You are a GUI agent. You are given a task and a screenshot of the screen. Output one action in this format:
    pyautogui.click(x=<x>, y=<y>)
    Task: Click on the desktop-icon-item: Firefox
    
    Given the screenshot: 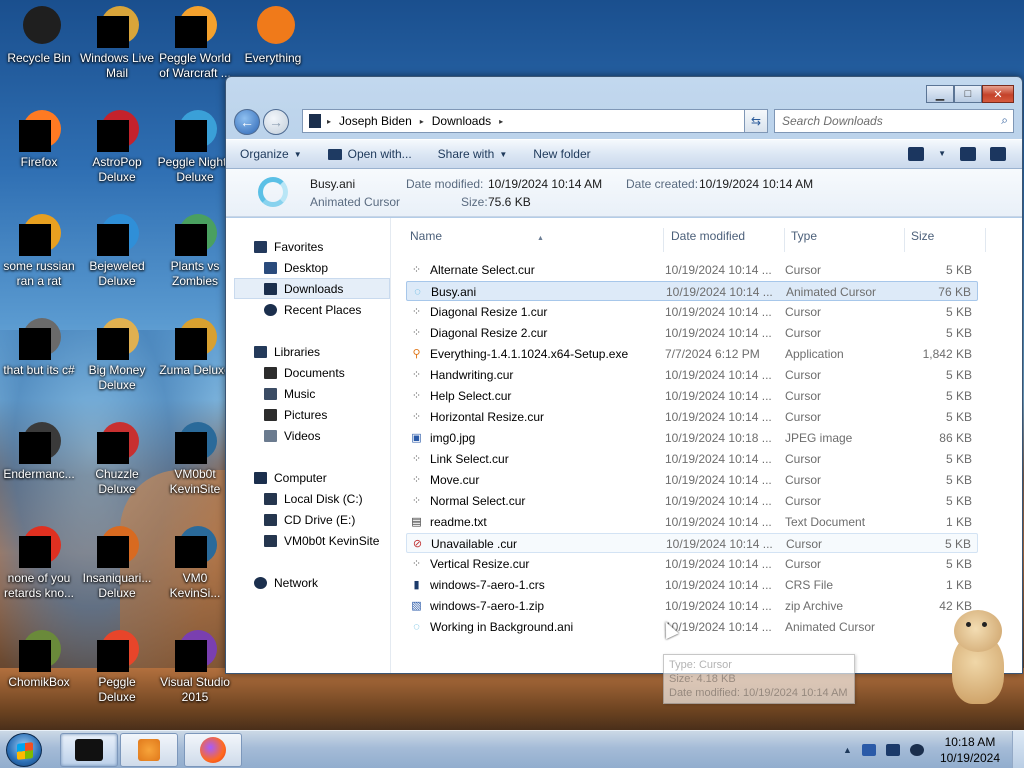 What is the action you would take?
    pyautogui.click(x=39, y=139)
    